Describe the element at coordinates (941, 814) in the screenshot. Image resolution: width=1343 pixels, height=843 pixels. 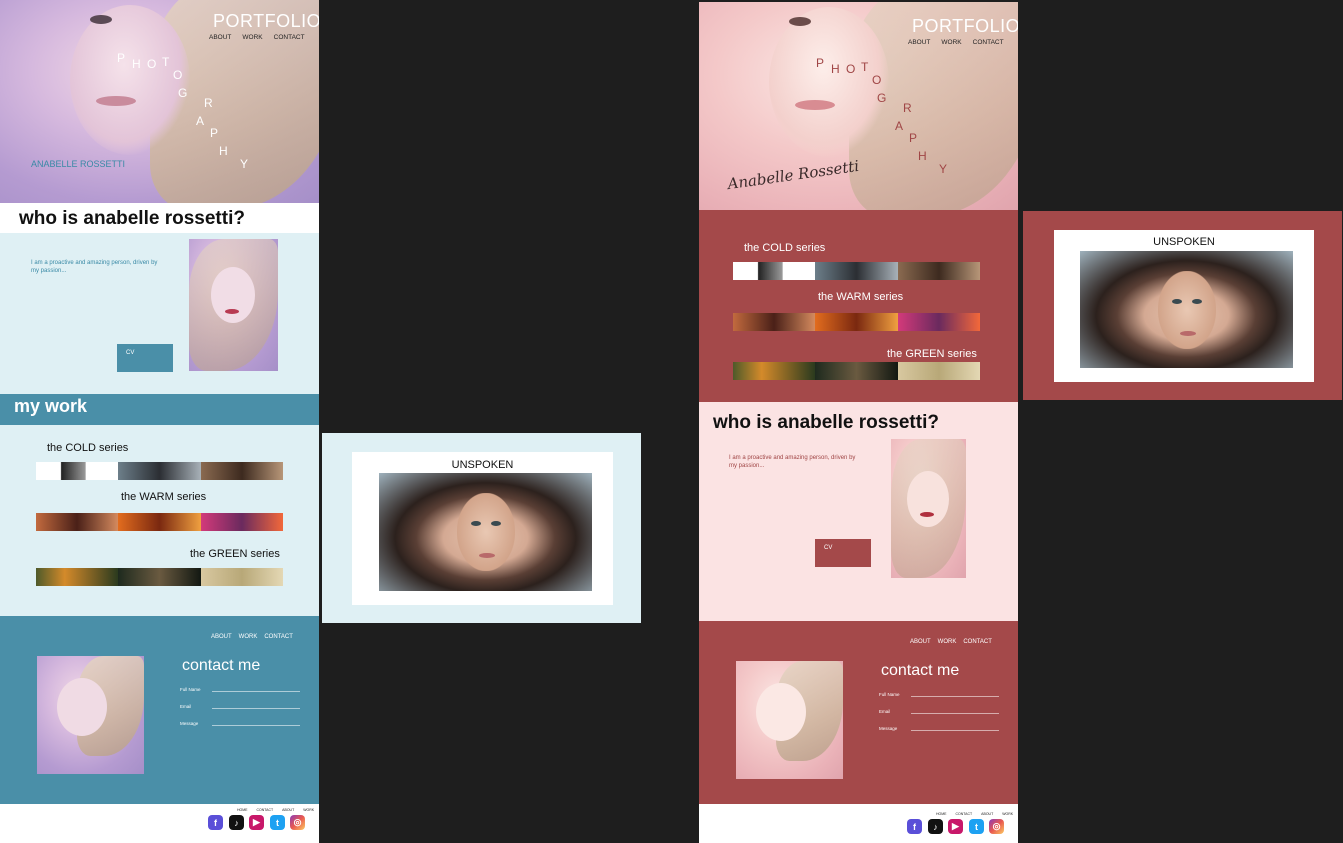
I see `warm-footer-home: HOME` at that location.